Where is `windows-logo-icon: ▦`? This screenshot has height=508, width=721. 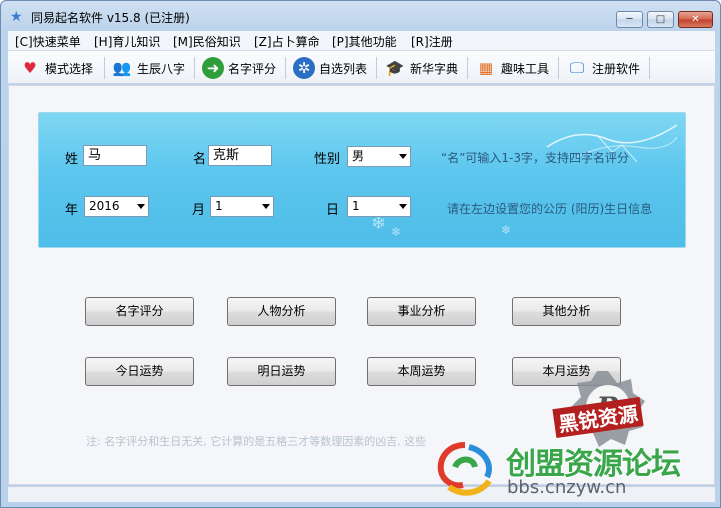
windows-logo-icon: ▦ is located at coordinates (486, 68).